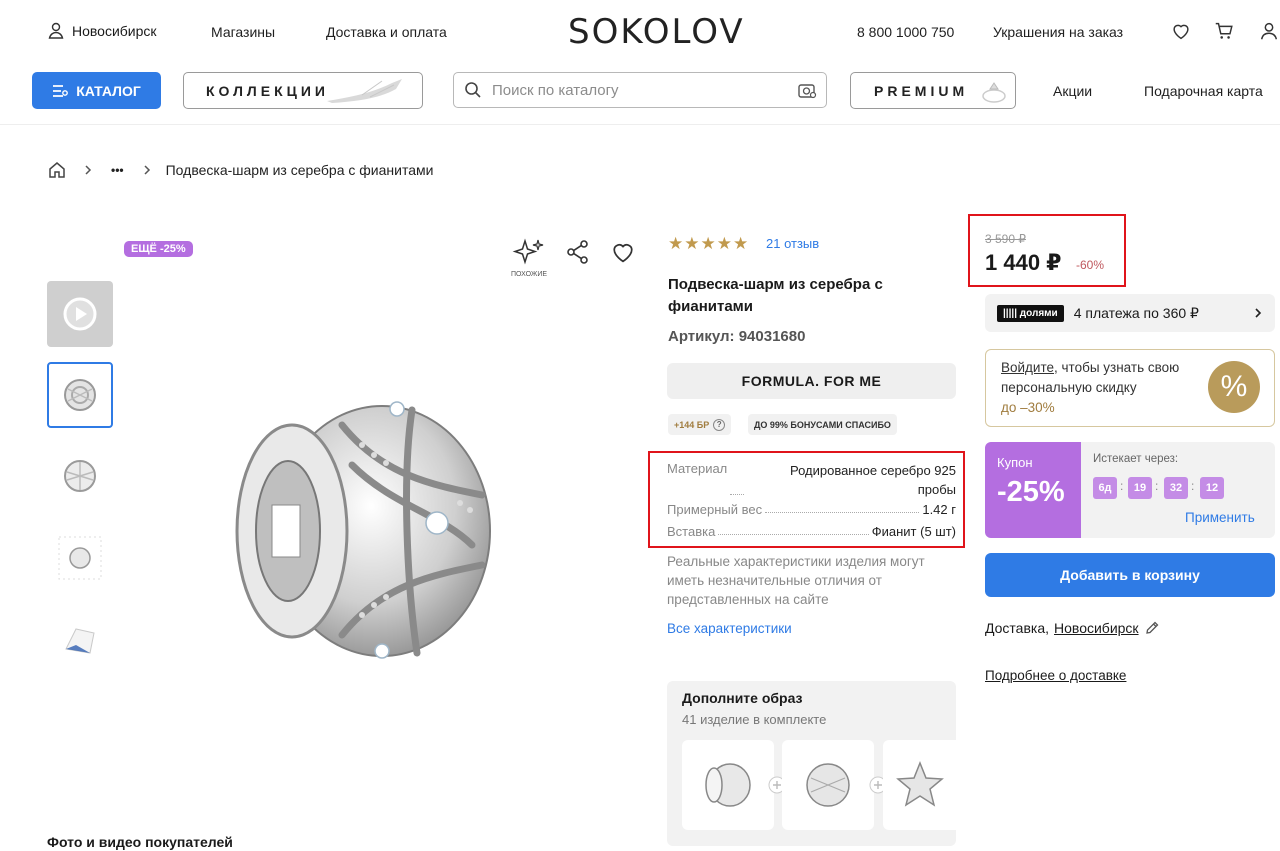 Image resolution: width=1280 pixels, height=851 pixels. Describe the element at coordinates (1028, 407) in the screenshot. I see `personal-discount-upto: до –30%` at that location.